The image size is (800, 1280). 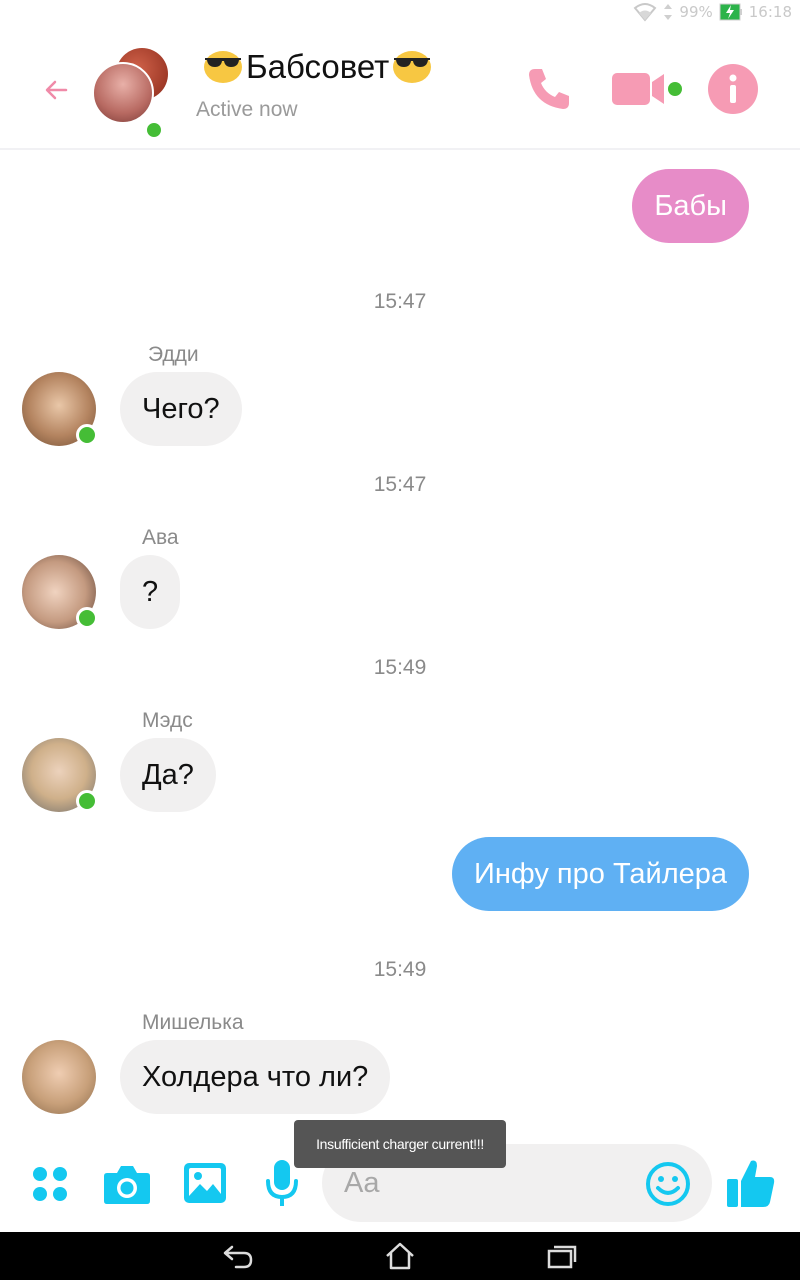 I want to click on clock: 16:18, so click(x=770, y=12).